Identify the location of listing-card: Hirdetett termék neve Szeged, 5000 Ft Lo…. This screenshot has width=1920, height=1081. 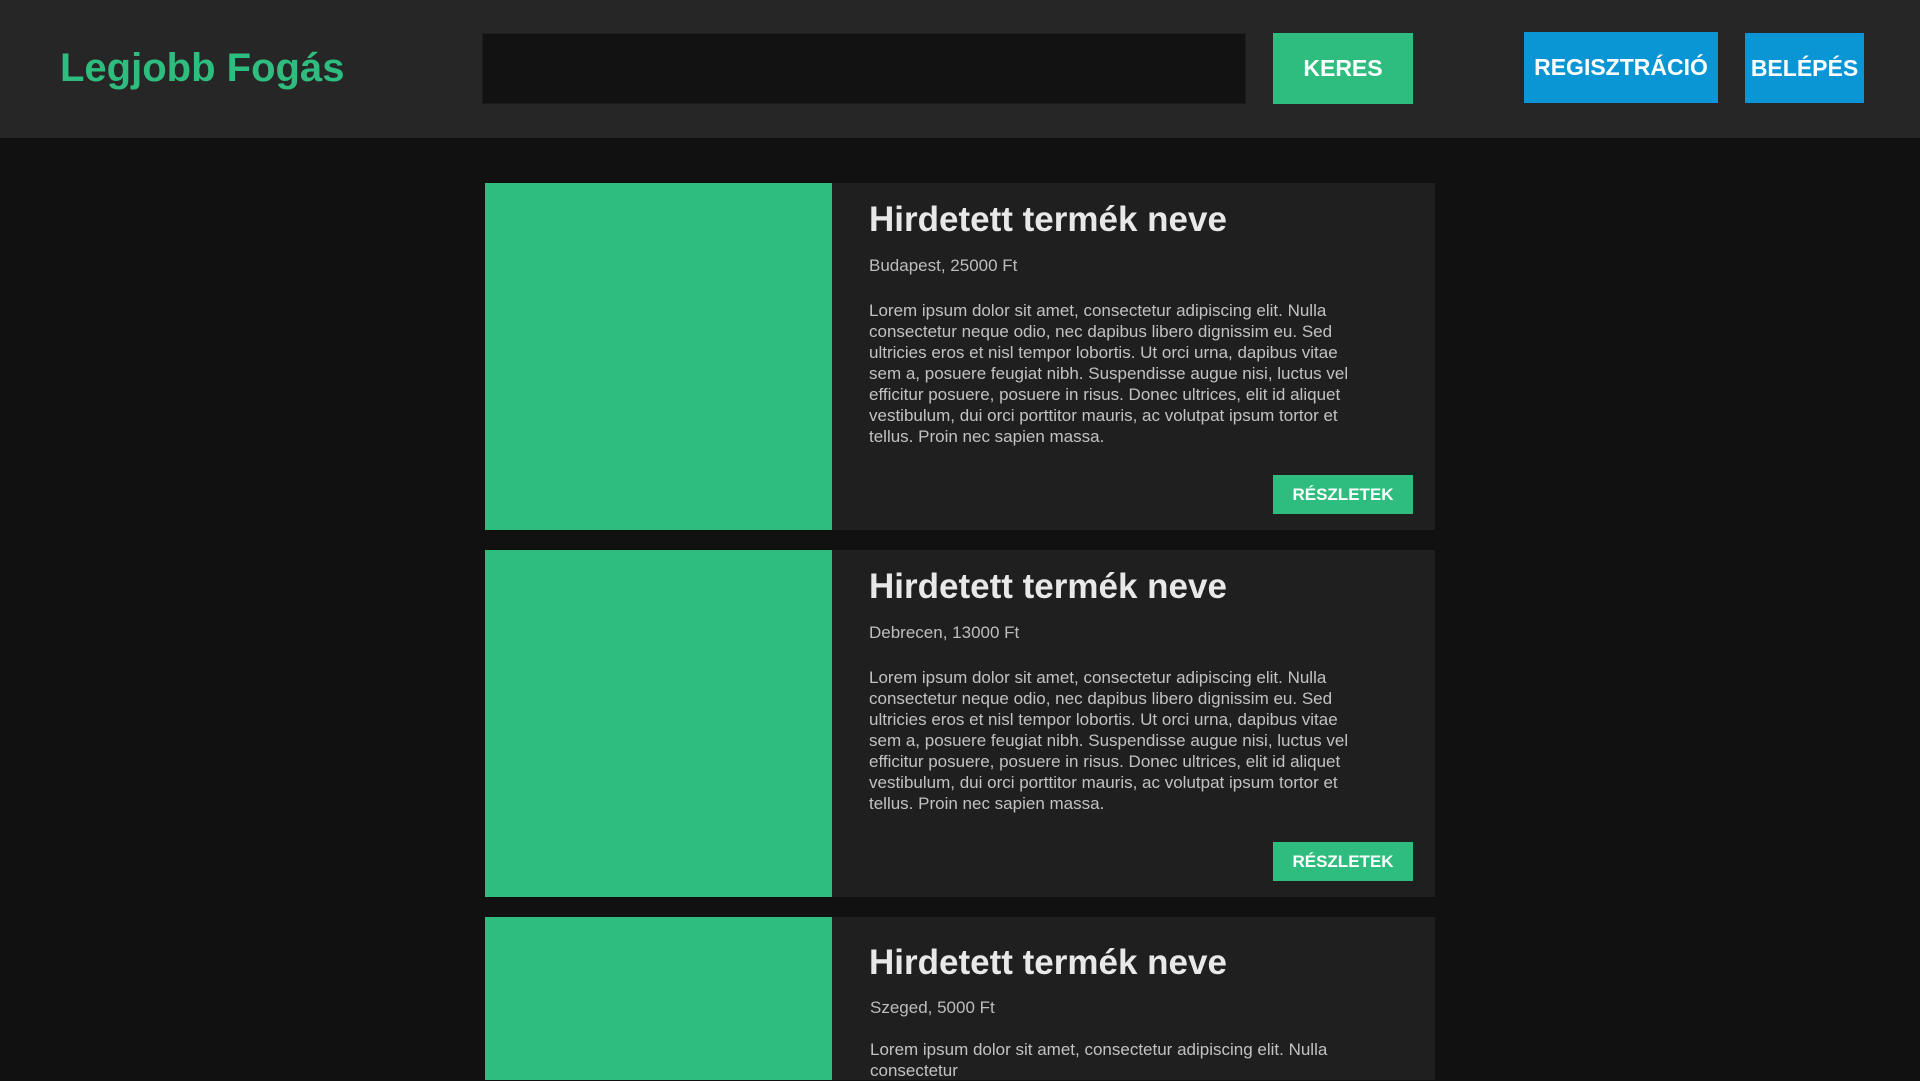
(960, 998).